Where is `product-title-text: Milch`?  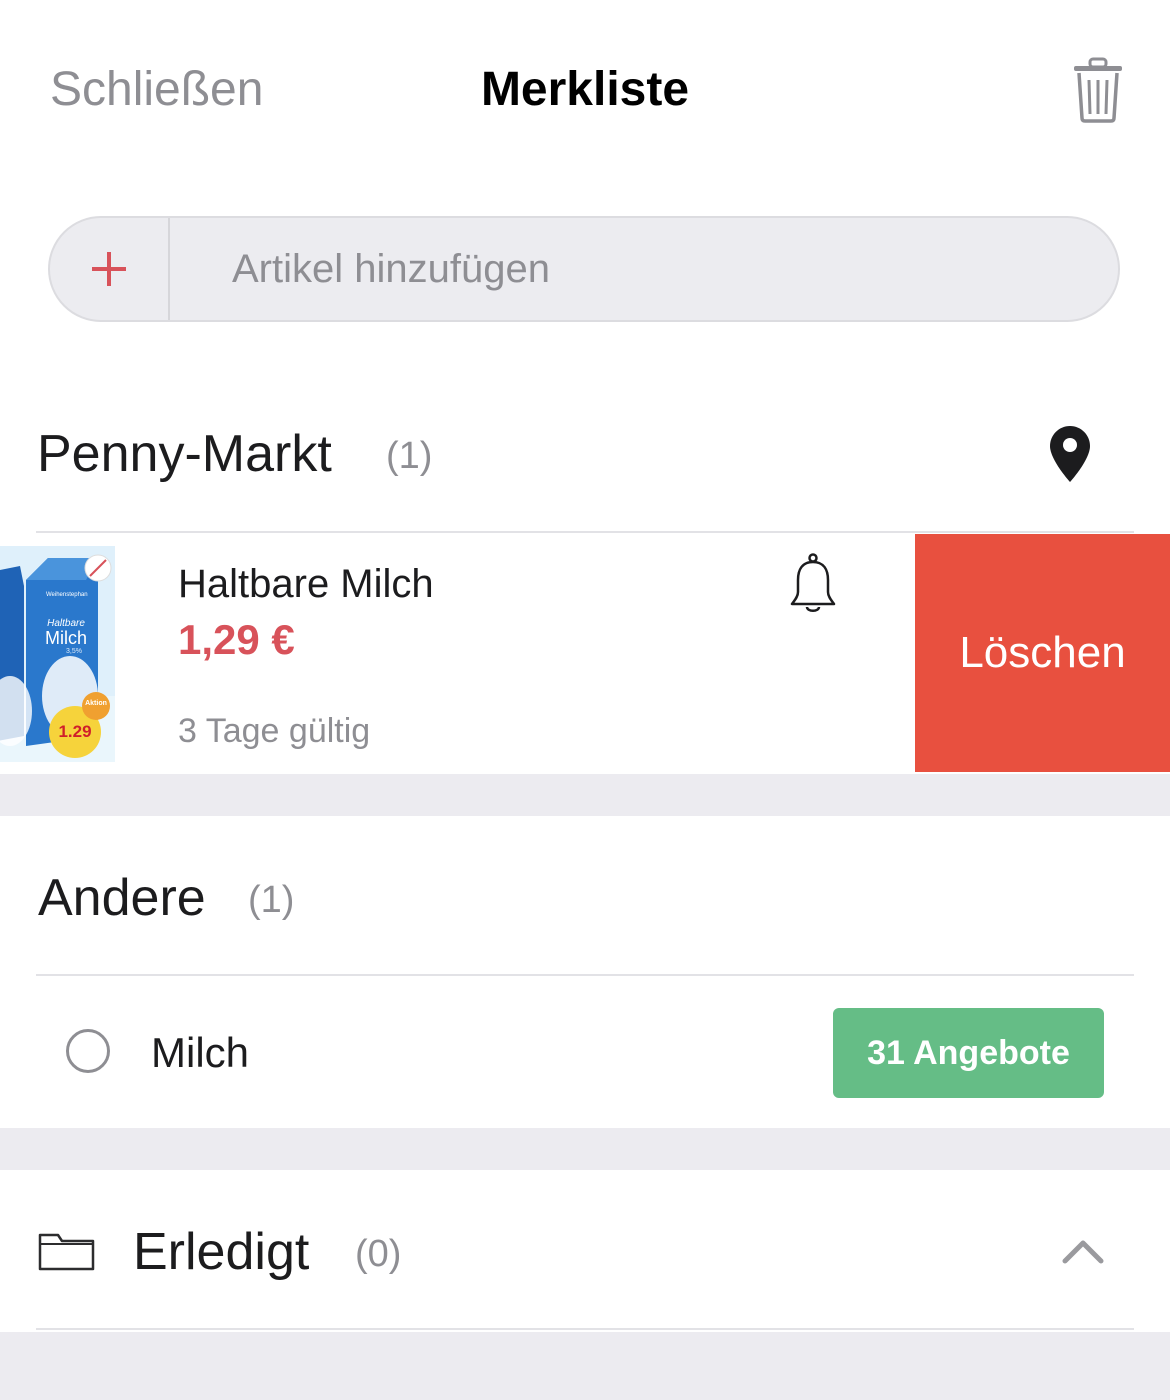 product-title-text: Milch is located at coordinates (65, 638).